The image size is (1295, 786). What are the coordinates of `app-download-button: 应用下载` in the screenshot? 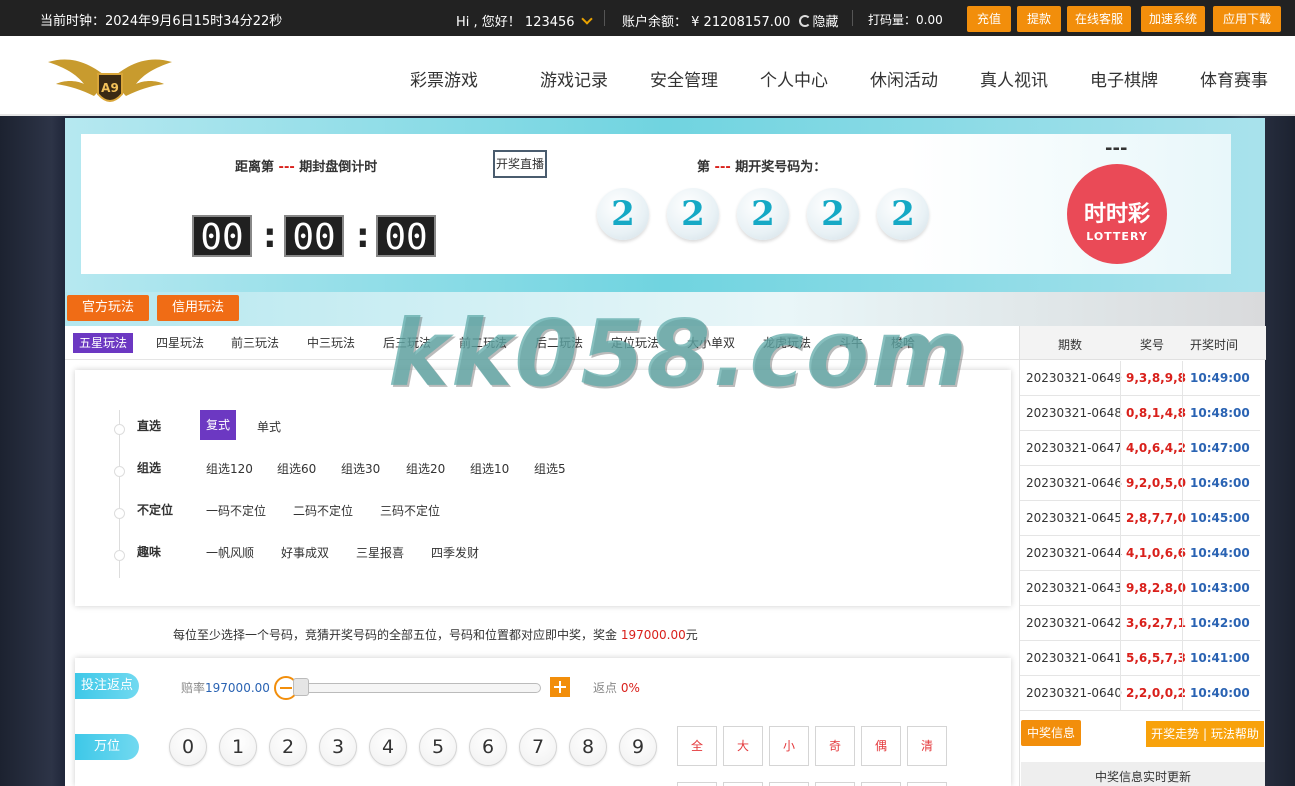 It's located at (1247, 19).